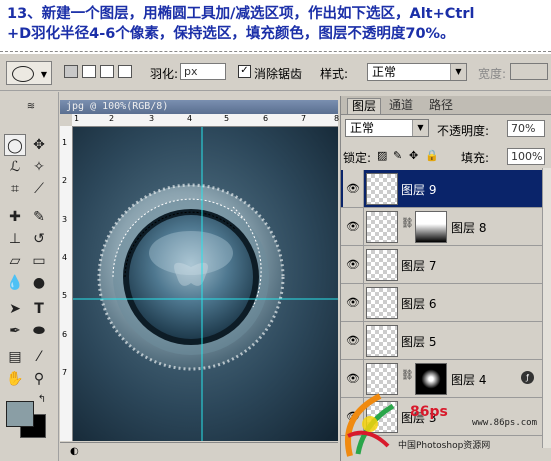 Image resolution: width=551 pixels, height=461 pixels. I want to click on style-select: 正常 ▼, so click(417, 72).